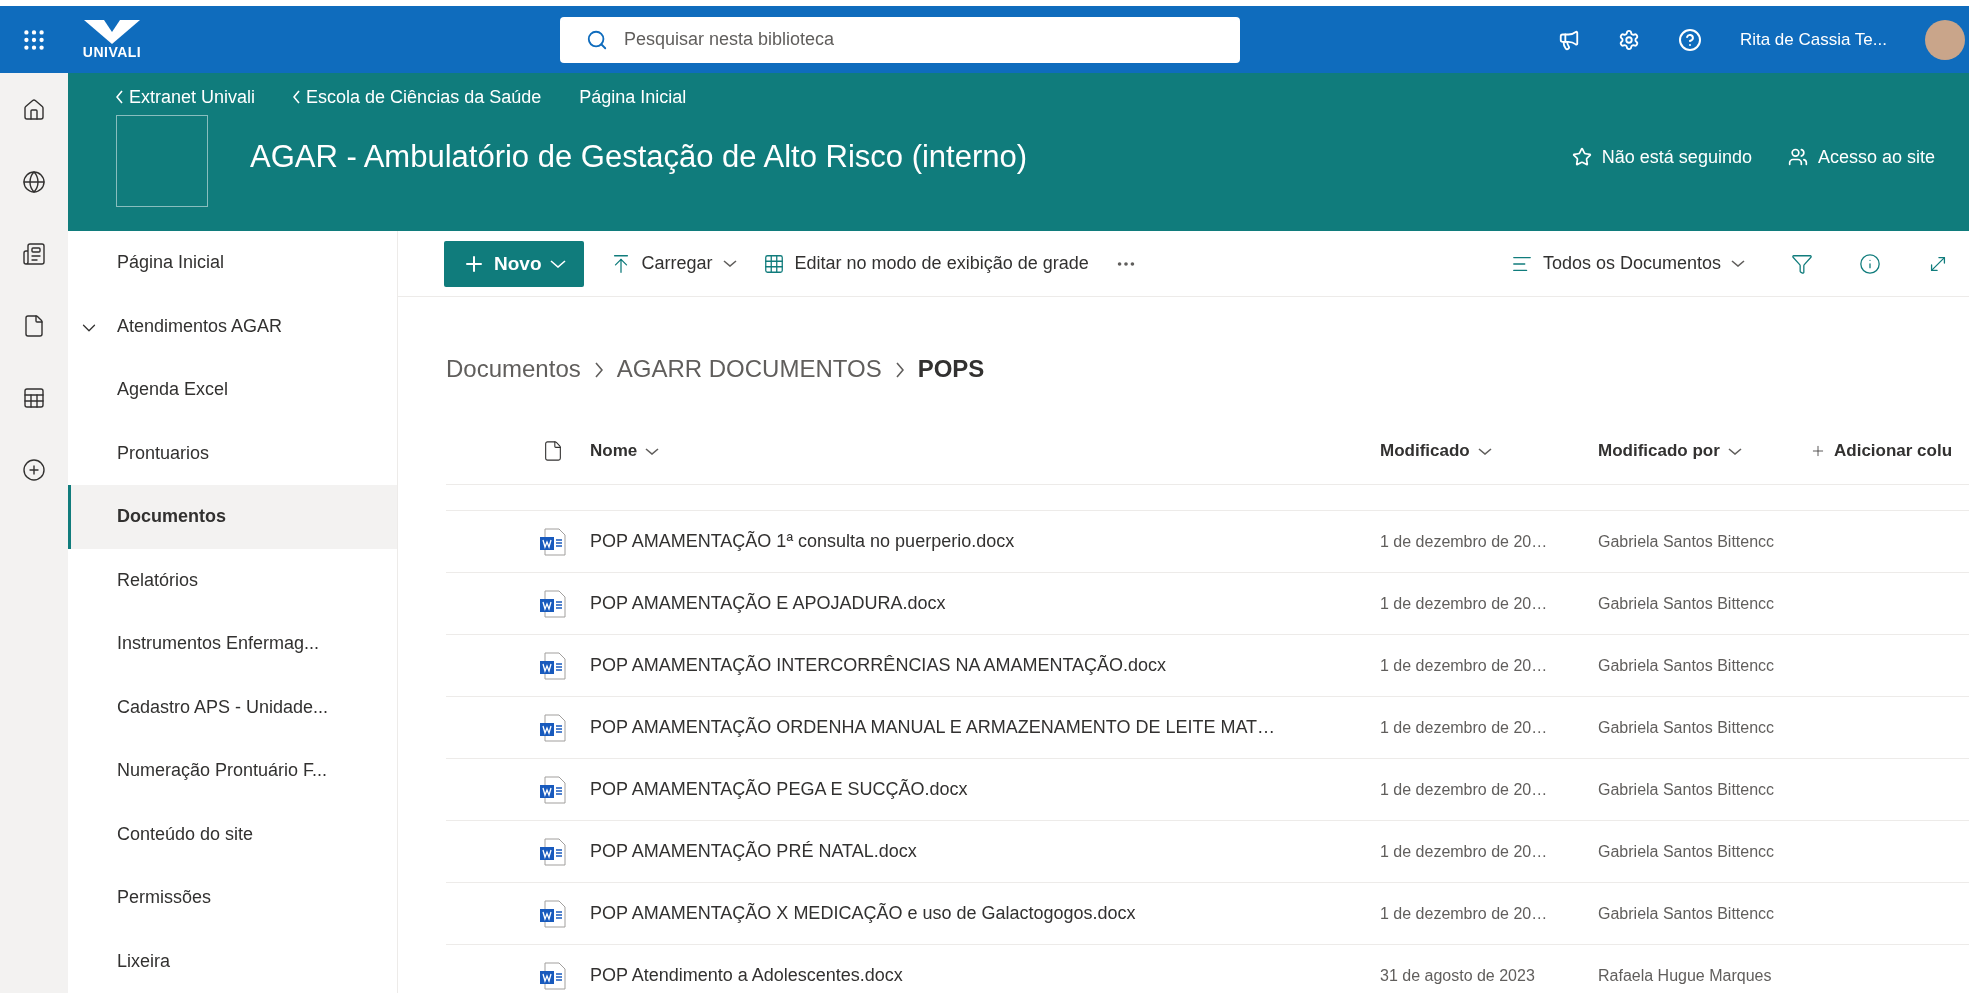 This screenshot has width=1969, height=993. I want to click on logo-text: UNIVALI, so click(112, 51).